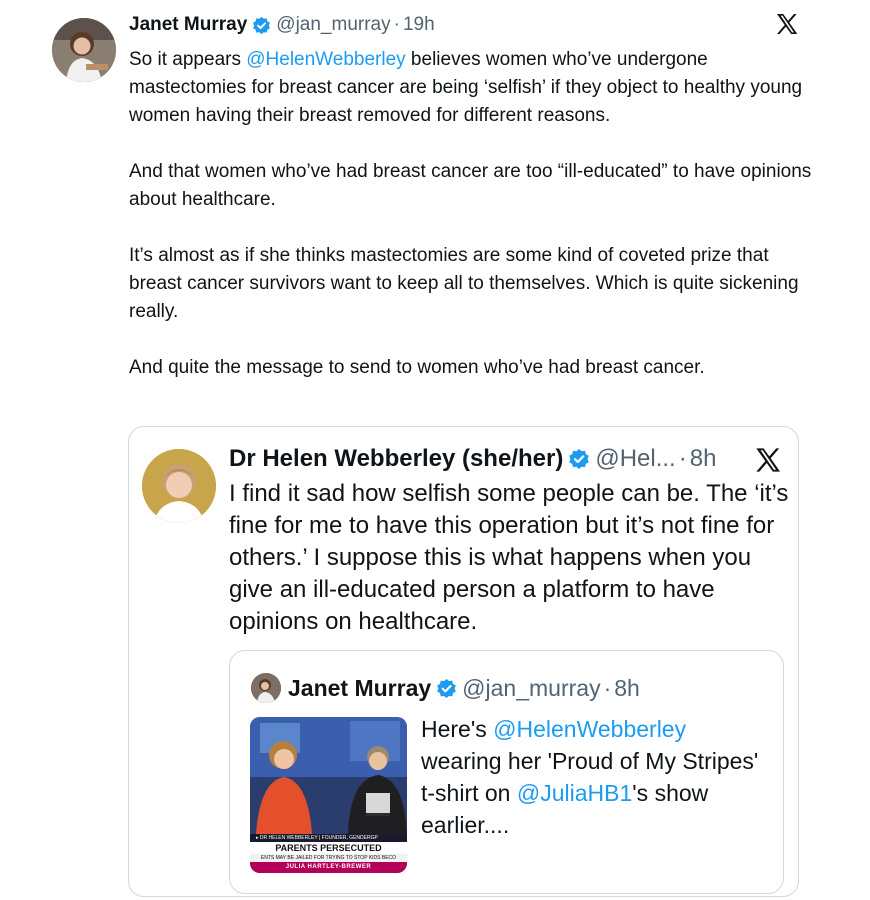  What do you see at coordinates (188, 59) in the screenshot?
I see `tweet-text-segment: So it appears` at bounding box center [188, 59].